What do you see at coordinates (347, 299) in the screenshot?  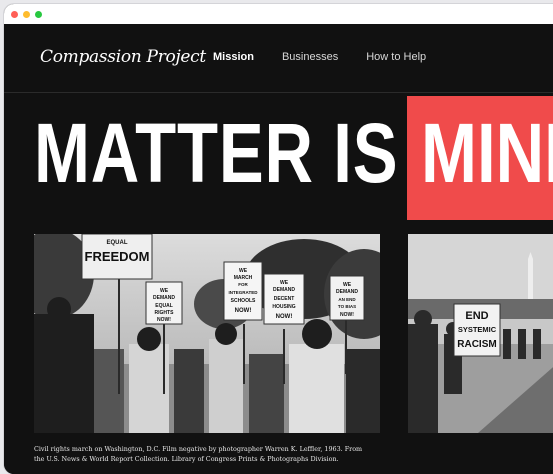 I see `svg-text: AN END` at bounding box center [347, 299].